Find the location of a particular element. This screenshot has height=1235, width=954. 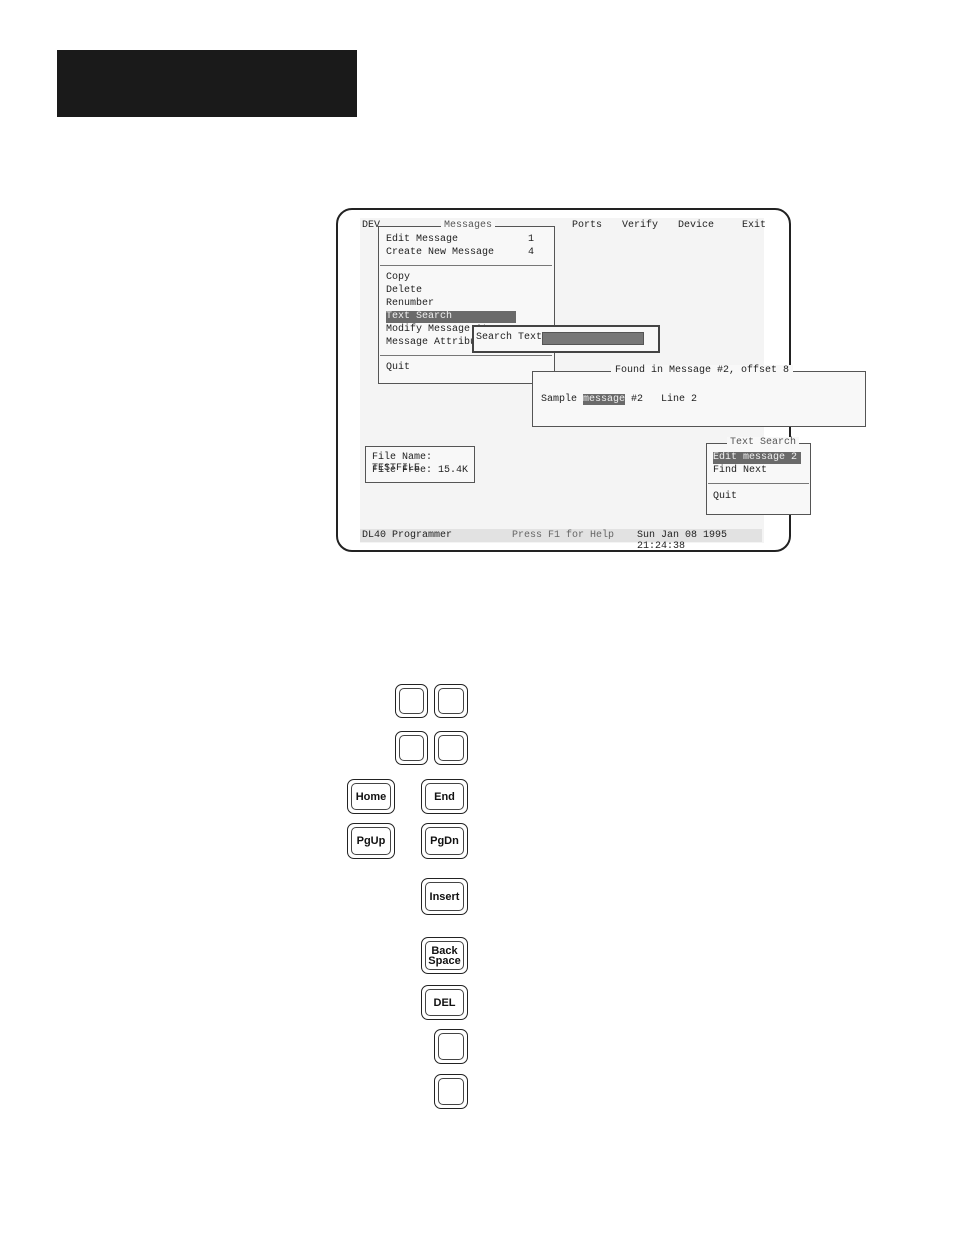

menu-device: Device is located at coordinates (696, 225).